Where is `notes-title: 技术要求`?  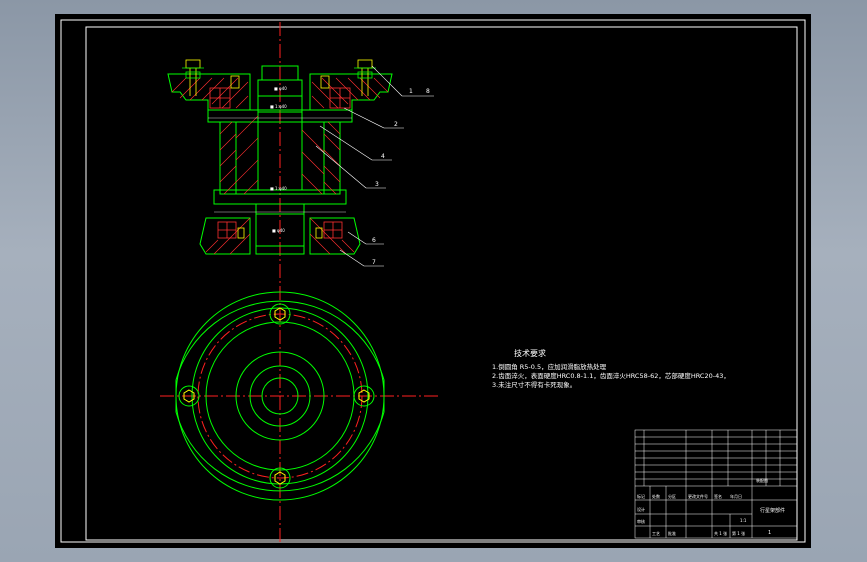
notes-title: 技术要求 is located at coordinates (530, 353).